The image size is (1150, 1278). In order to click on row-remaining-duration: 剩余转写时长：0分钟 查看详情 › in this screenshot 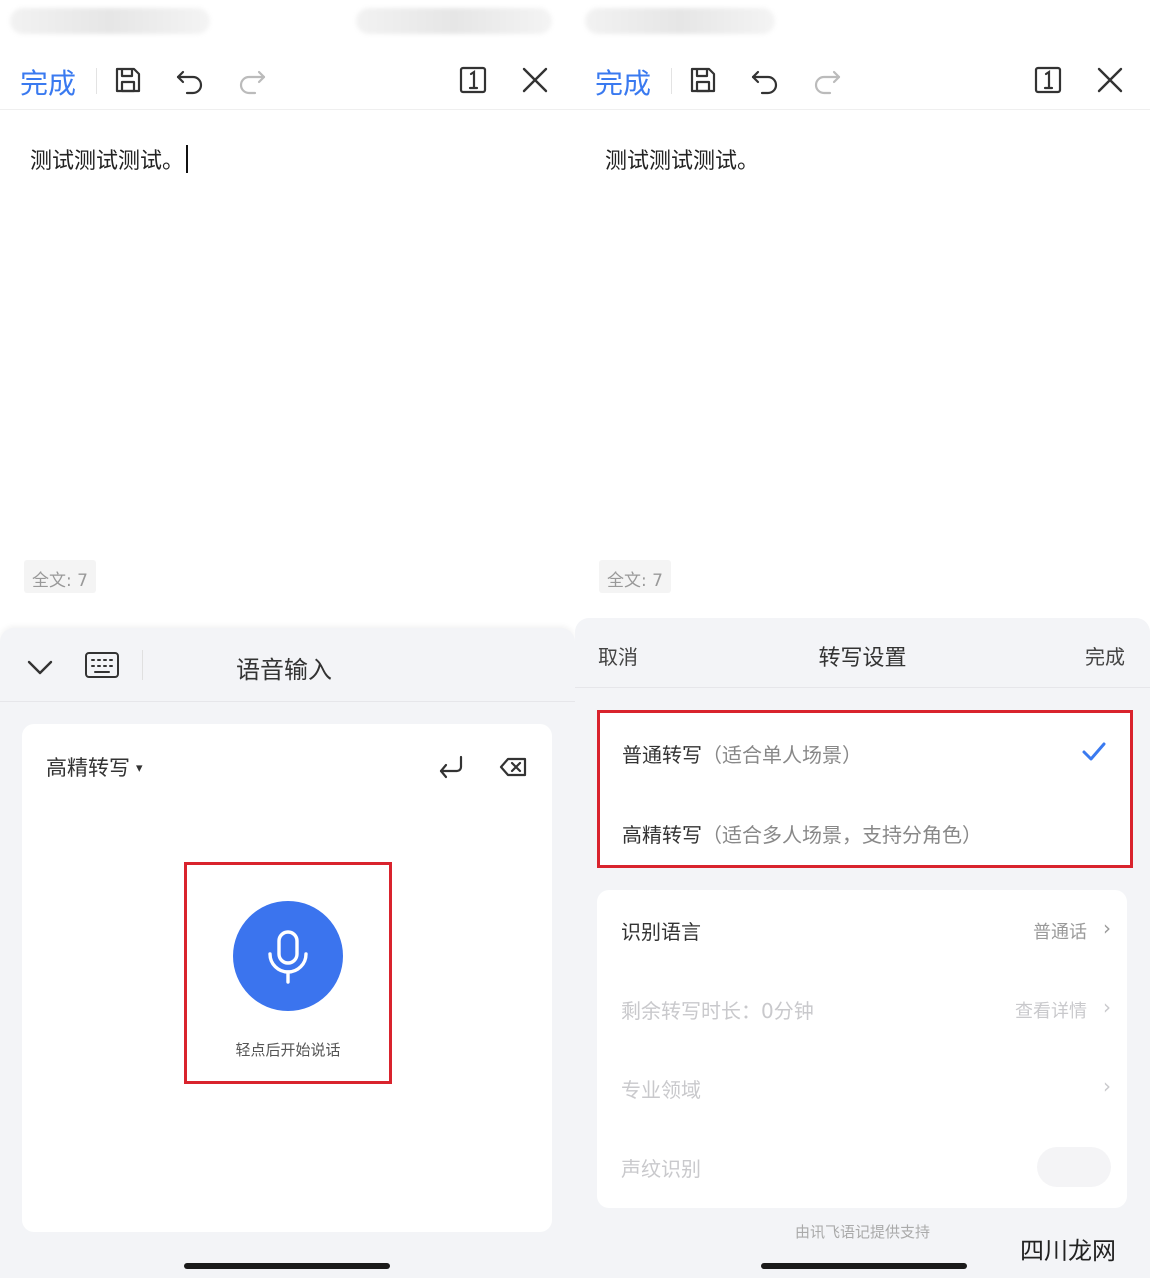, I will do `click(866, 1009)`.